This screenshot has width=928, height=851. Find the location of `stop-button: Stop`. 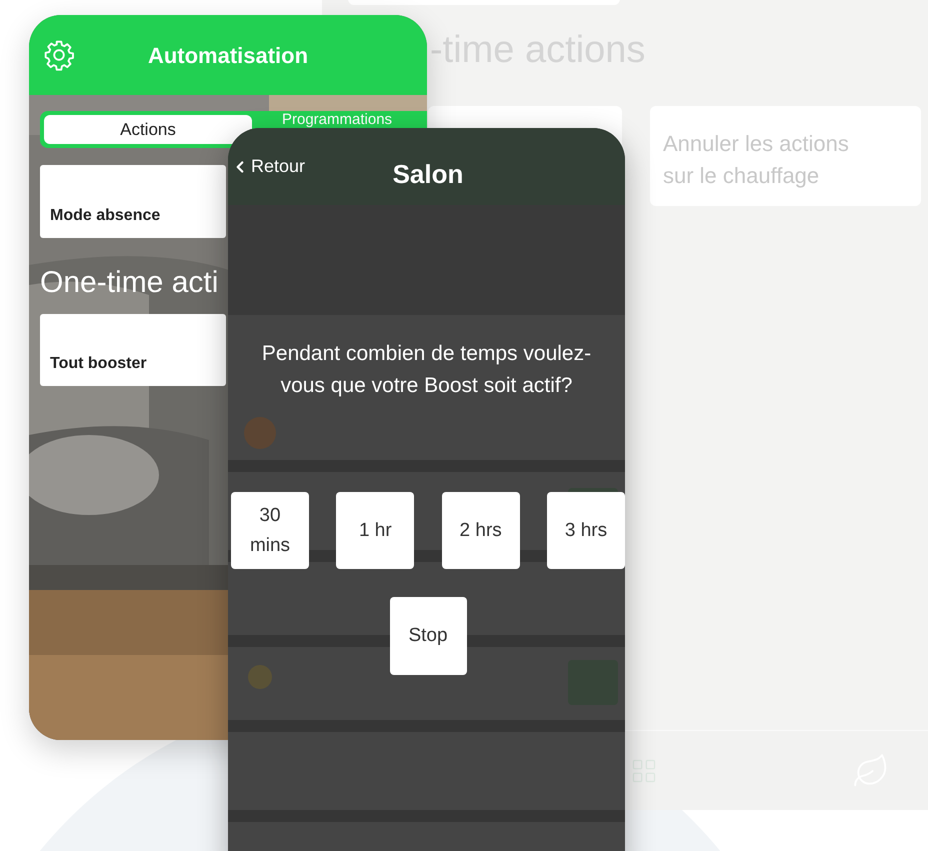

stop-button: Stop is located at coordinates (428, 636).